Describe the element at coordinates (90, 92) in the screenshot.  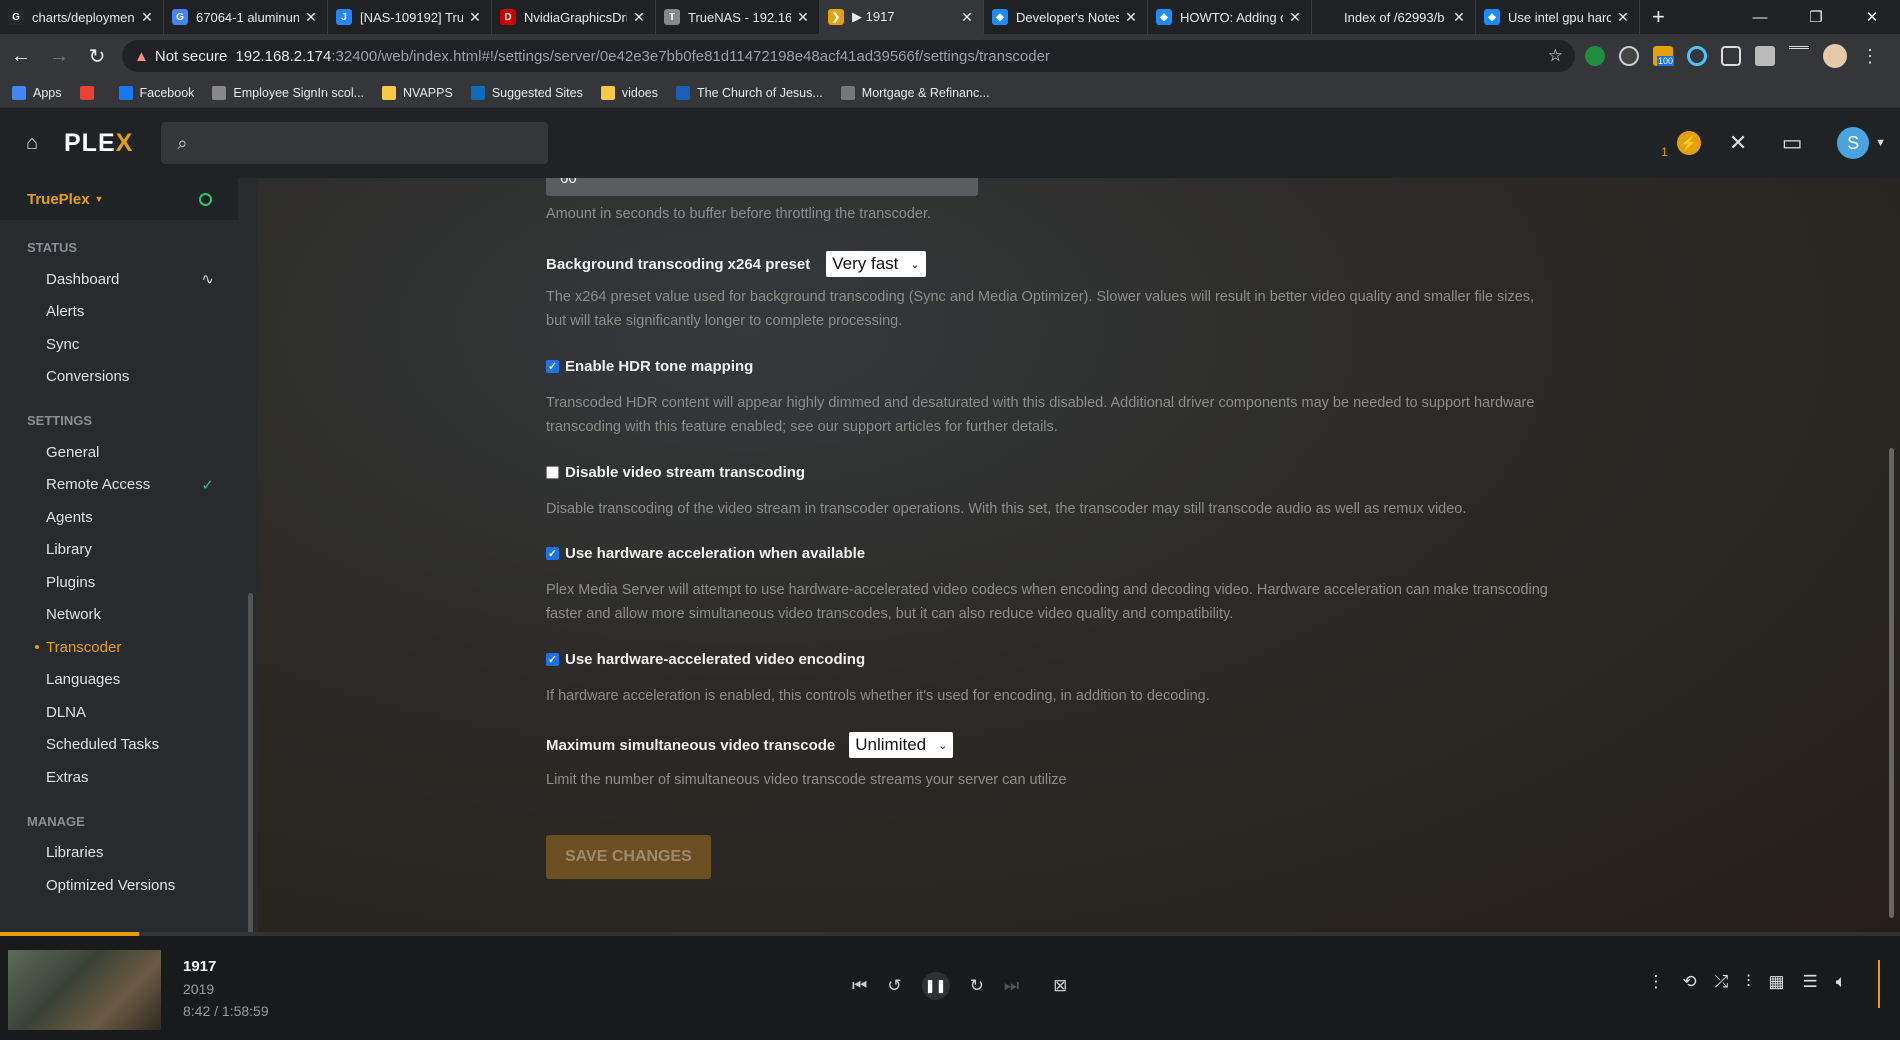
I see `bookmark-item` at that location.